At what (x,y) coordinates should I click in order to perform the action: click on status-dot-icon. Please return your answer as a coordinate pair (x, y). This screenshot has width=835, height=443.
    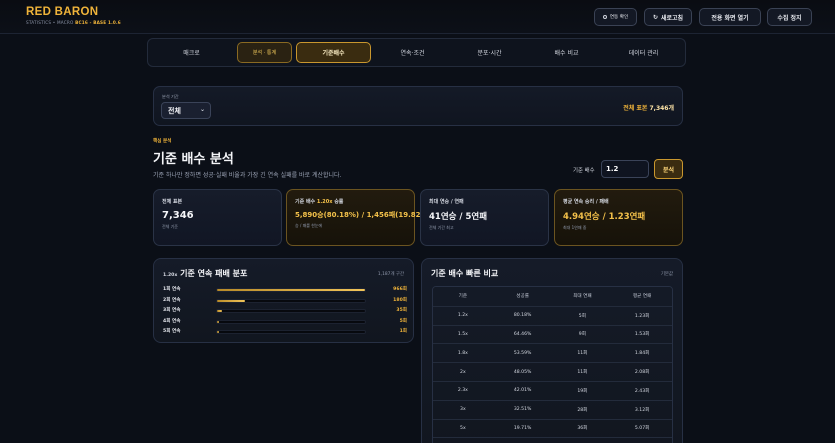
    Looking at the image, I should click on (604, 17).